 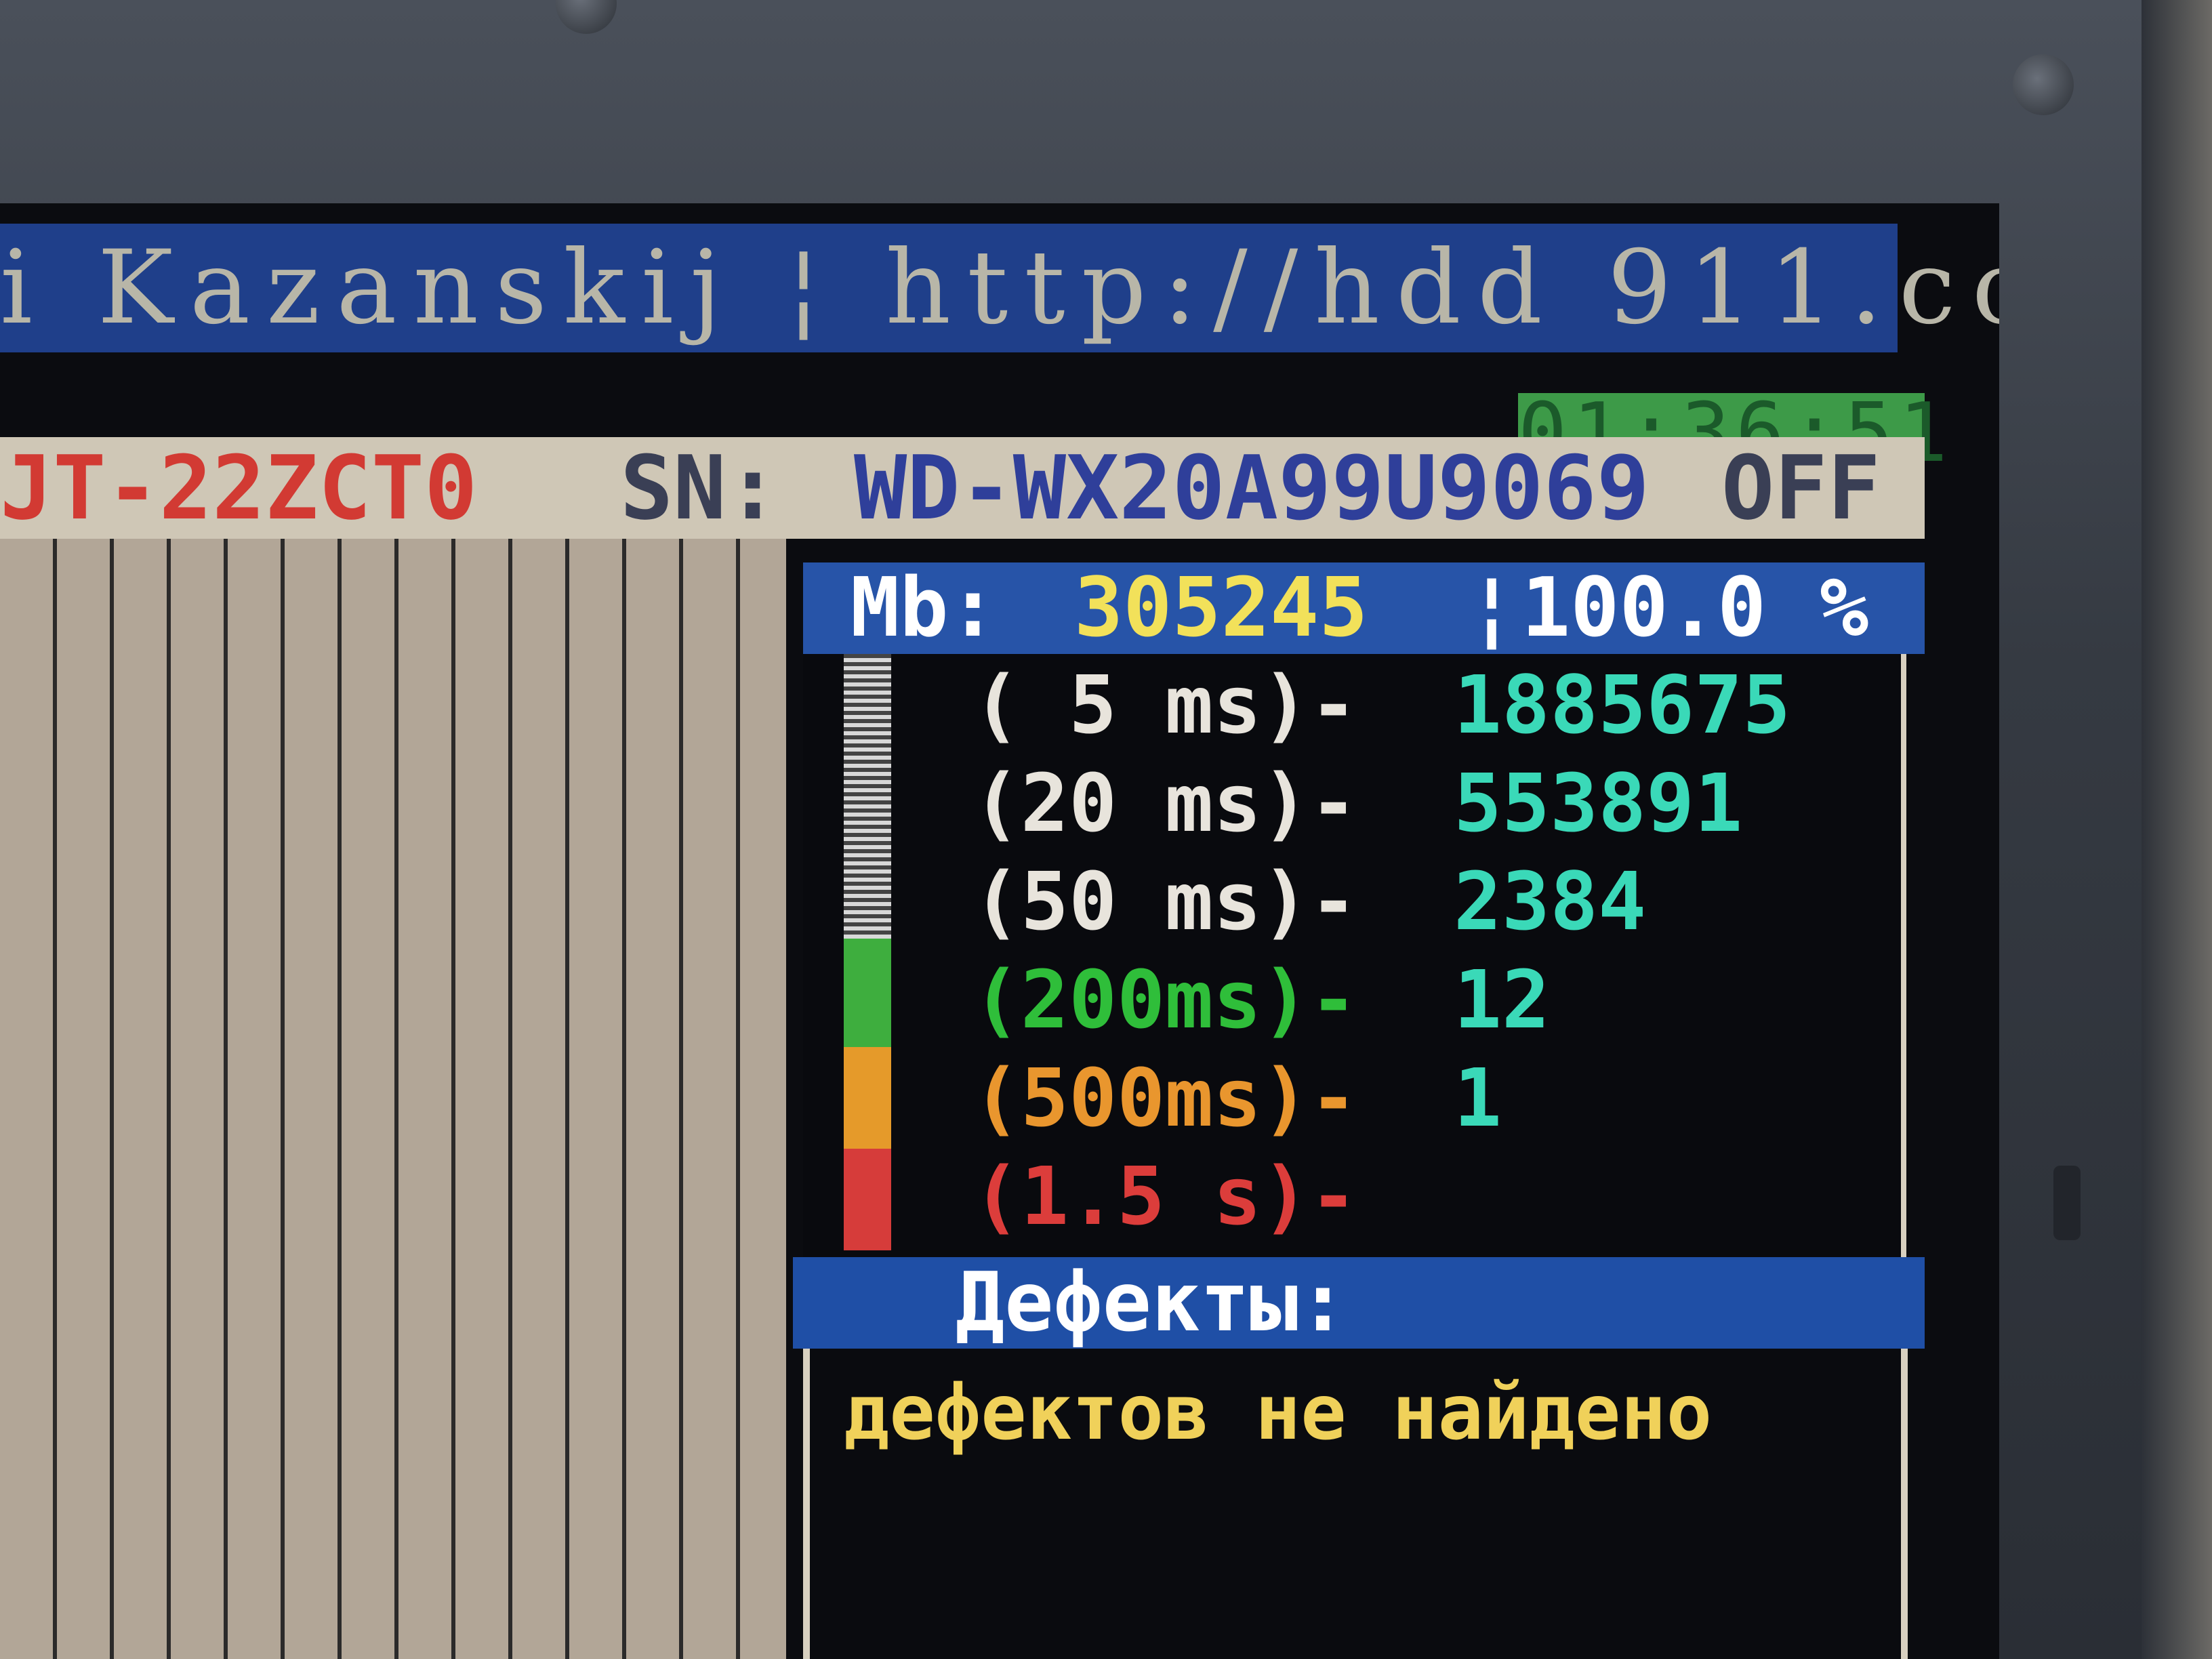 I want to click on latency-count: 553891, so click(x=1598, y=803).